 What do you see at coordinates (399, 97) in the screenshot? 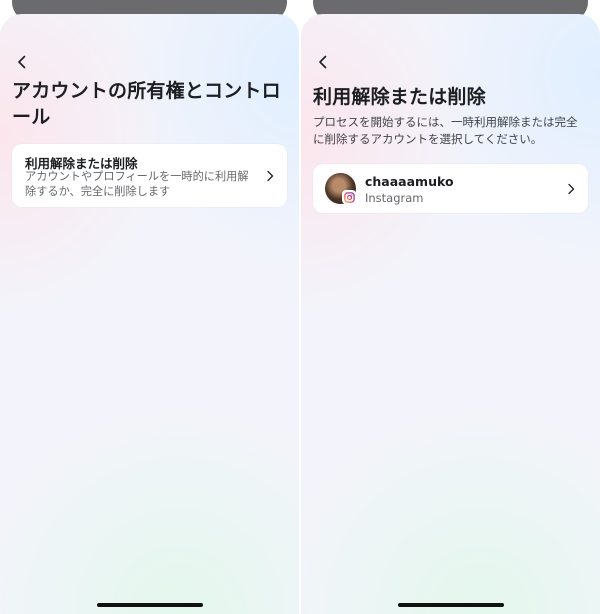
I see `page-title: 利用解除または削除` at bounding box center [399, 97].